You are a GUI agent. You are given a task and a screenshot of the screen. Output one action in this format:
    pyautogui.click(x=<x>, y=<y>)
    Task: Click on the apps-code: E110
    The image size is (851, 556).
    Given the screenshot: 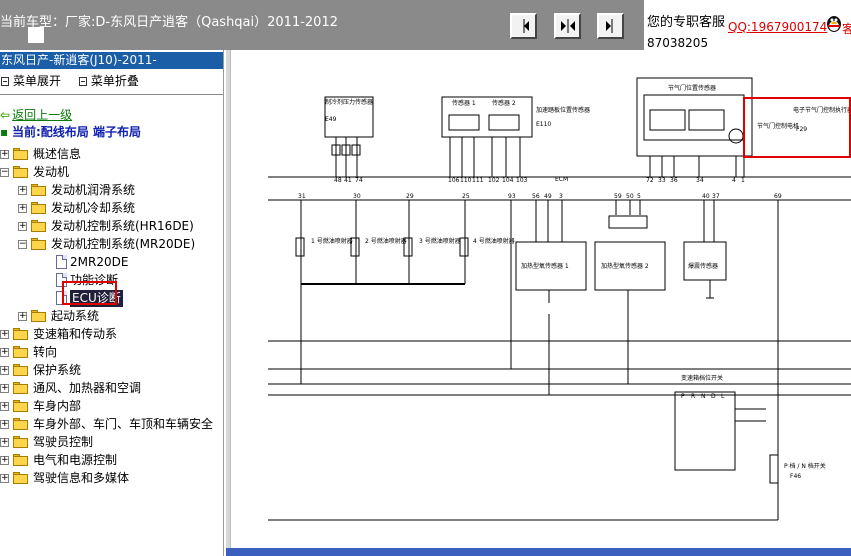 What is the action you would take?
    pyautogui.click(x=543, y=124)
    